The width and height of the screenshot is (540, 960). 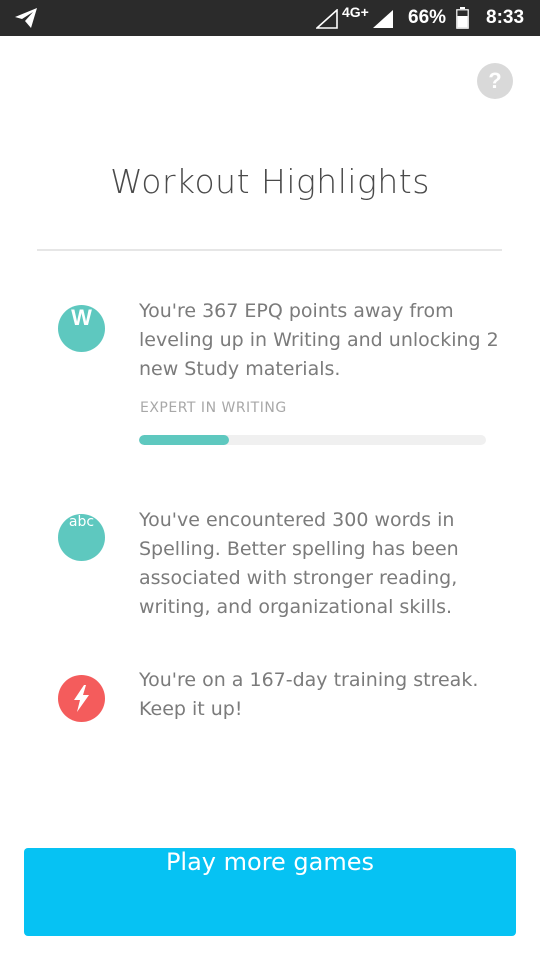 I want to click on signal-full-icon, so click(x=383, y=19).